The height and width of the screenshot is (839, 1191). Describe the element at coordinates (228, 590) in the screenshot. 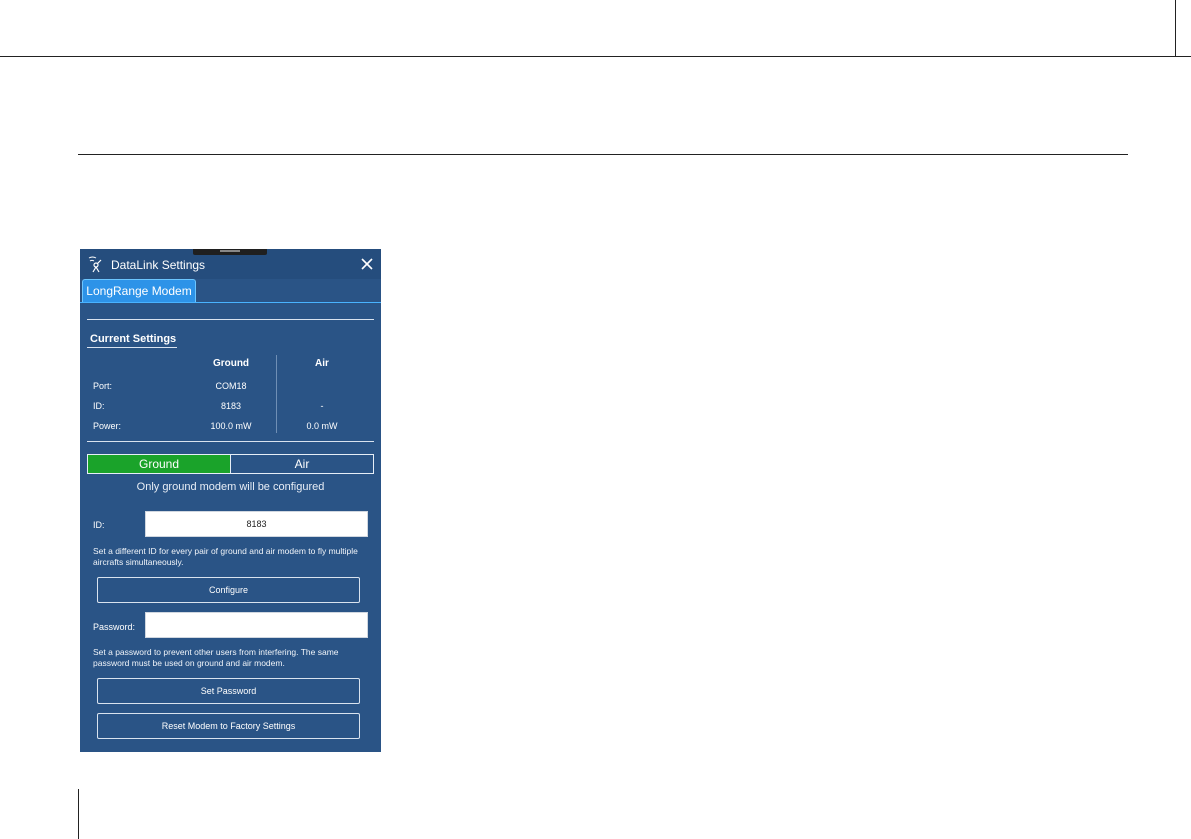

I see `configure-button: Configure` at that location.